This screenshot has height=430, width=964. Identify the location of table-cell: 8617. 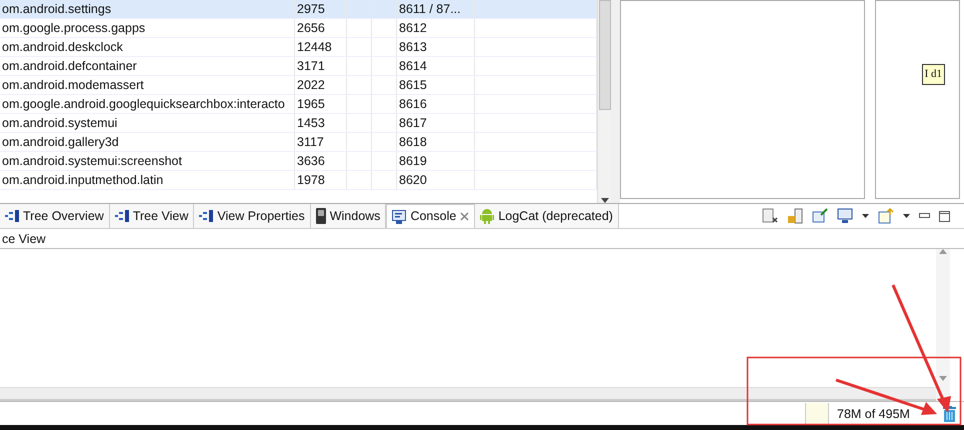
(436, 123).